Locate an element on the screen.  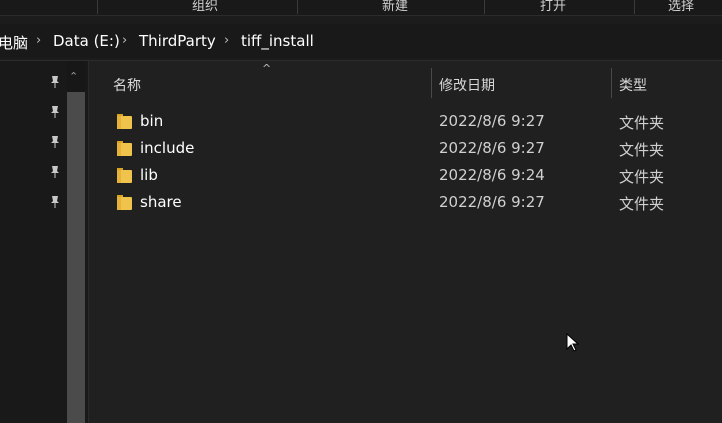
nav-scrollbar-thumb is located at coordinates (76, 257).